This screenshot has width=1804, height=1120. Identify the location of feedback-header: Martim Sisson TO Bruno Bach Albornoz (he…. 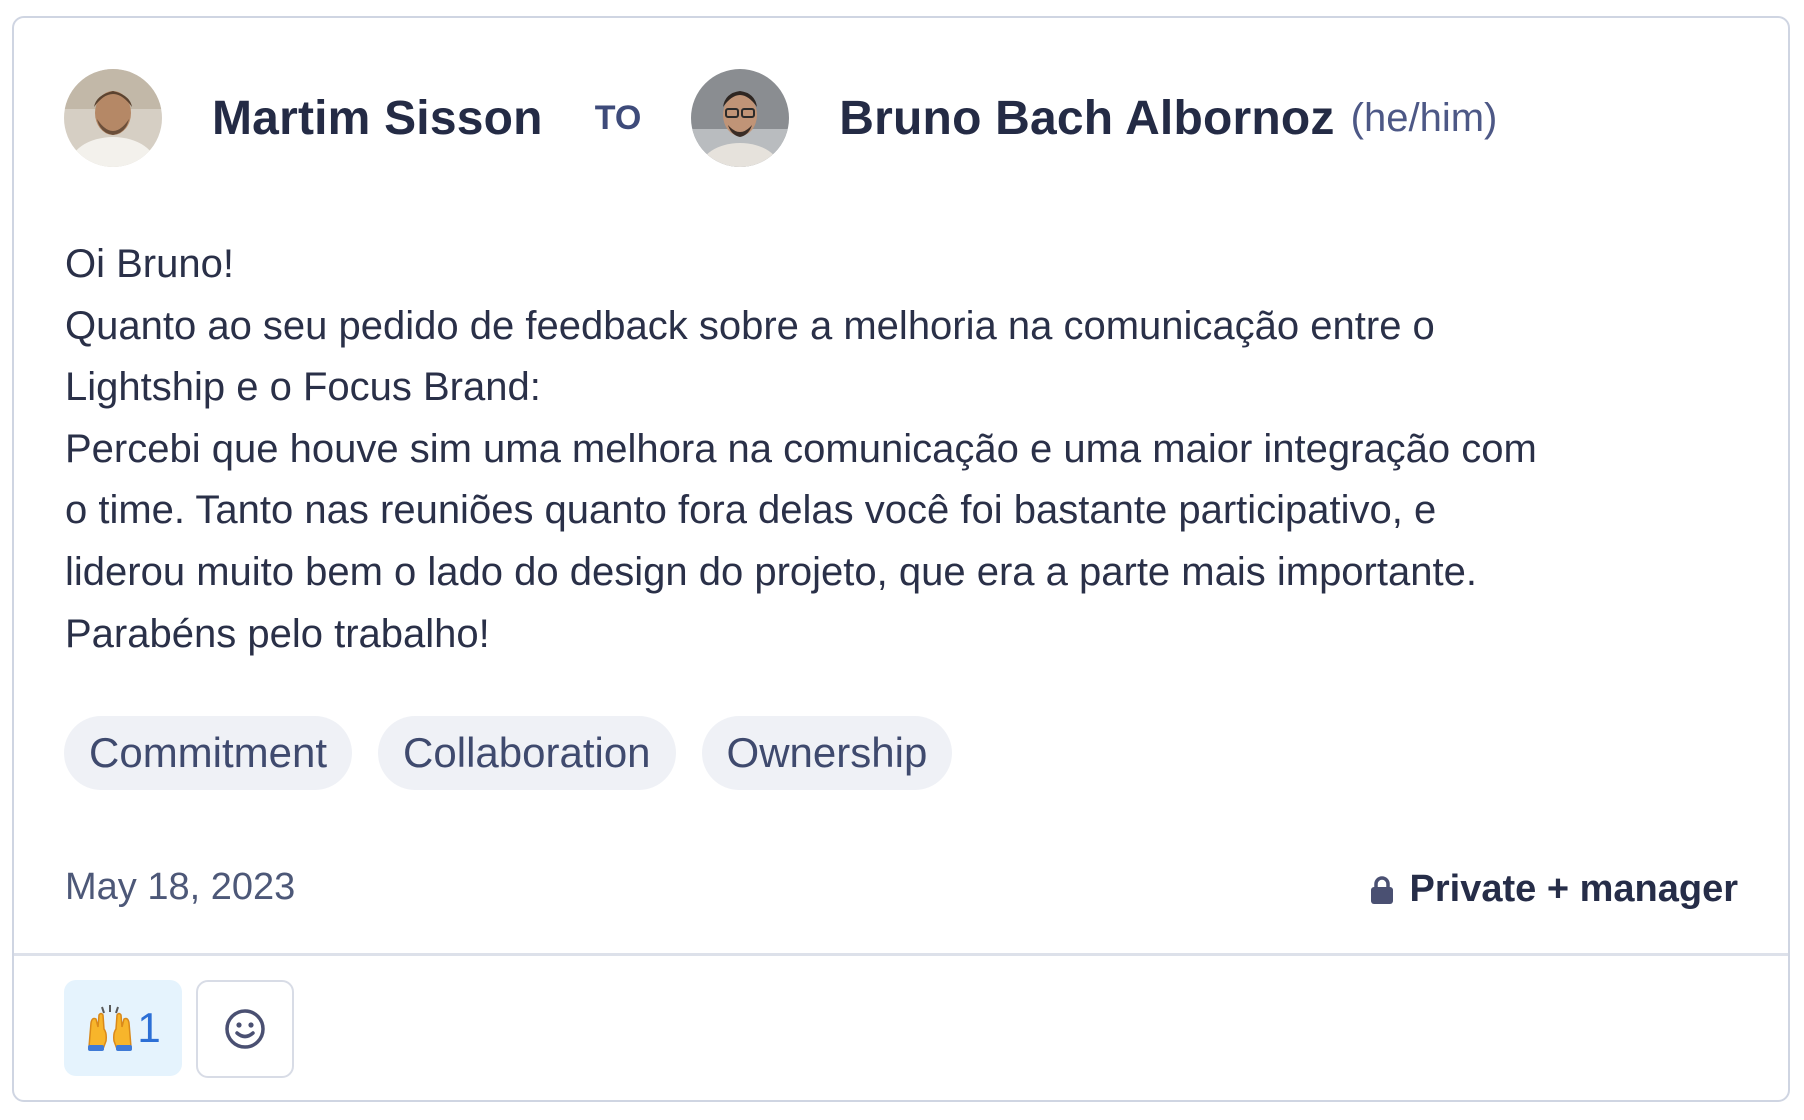
(780, 118).